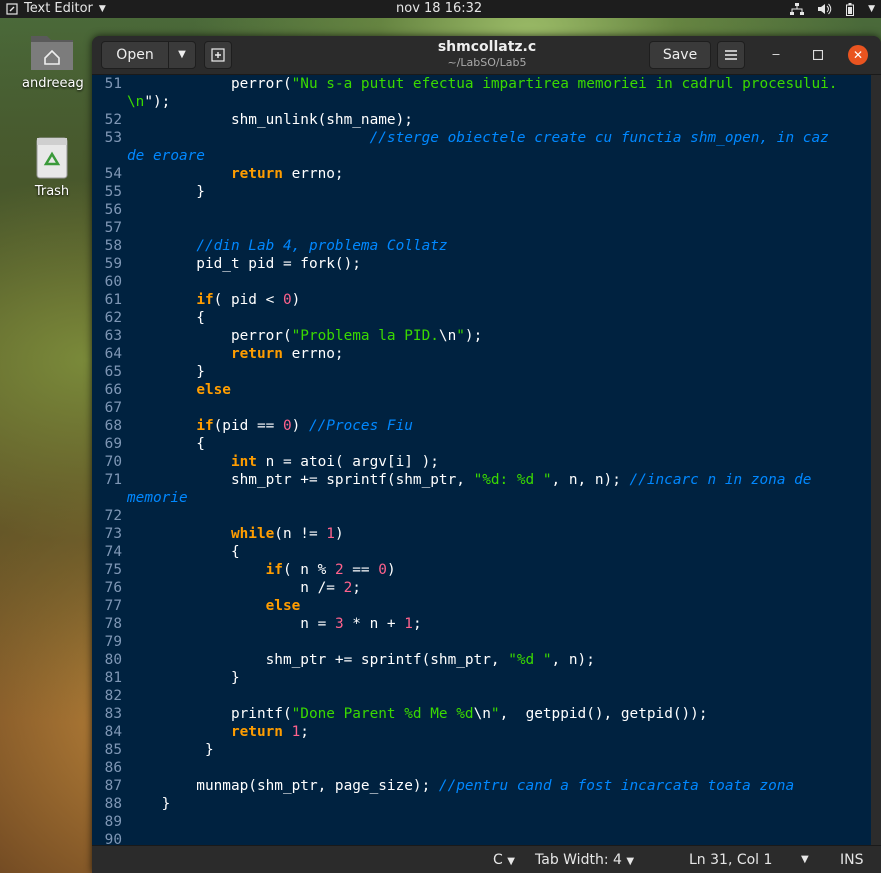 This screenshot has width=881, height=873. I want to click on hamburger-menu-button, so click(731, 55).